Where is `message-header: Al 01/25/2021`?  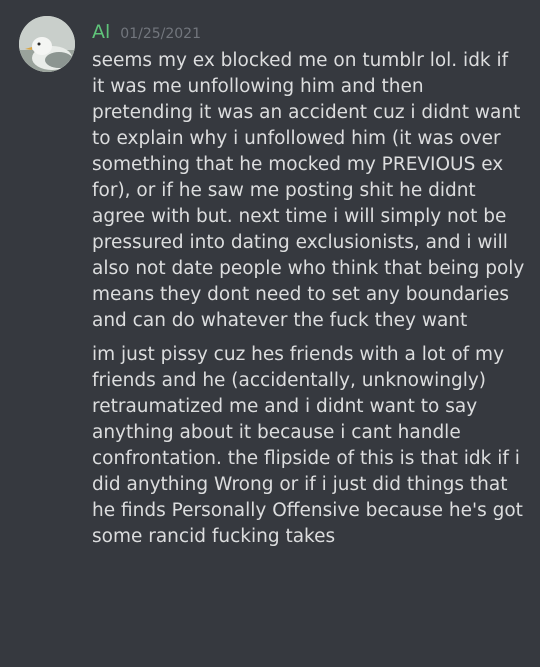
message-header: Al 01/25/2021 is located at coordinates (146, 32).